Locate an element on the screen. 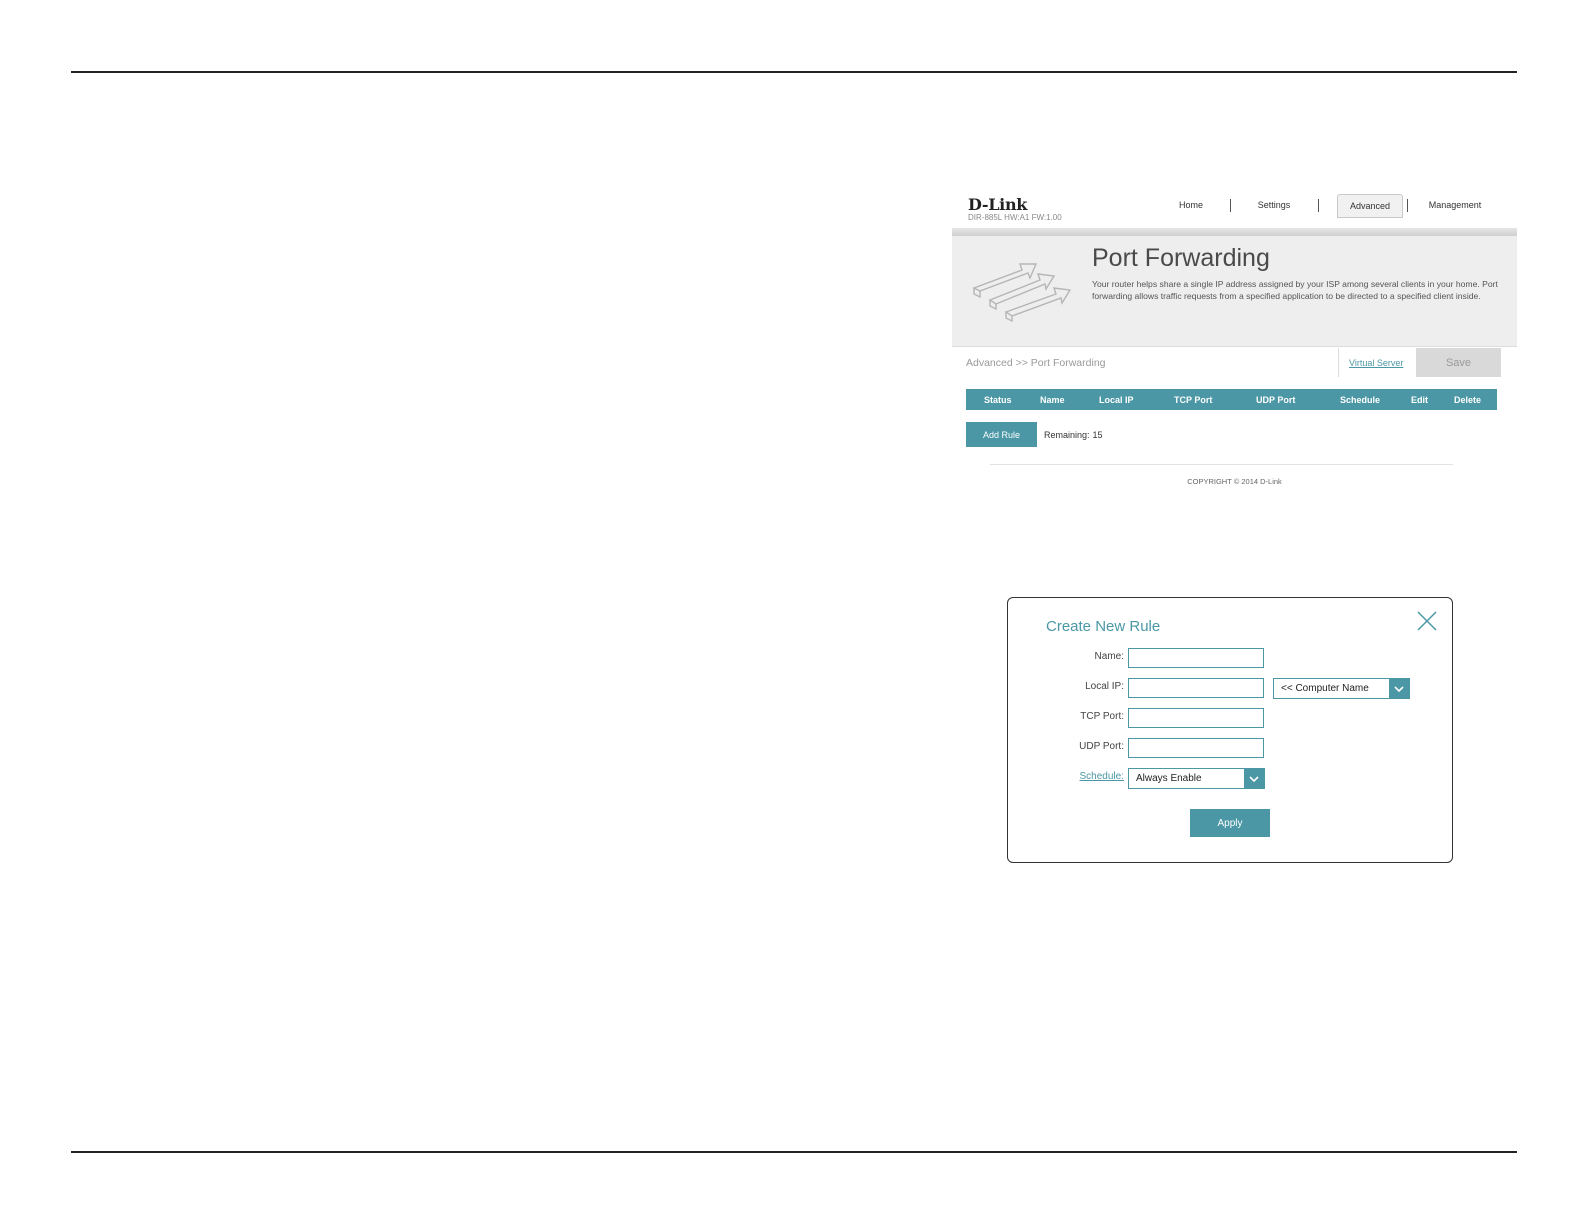 This screenshot has width=1584, height=1224. column-header-name: Name is located at coordinates (1052, 400).